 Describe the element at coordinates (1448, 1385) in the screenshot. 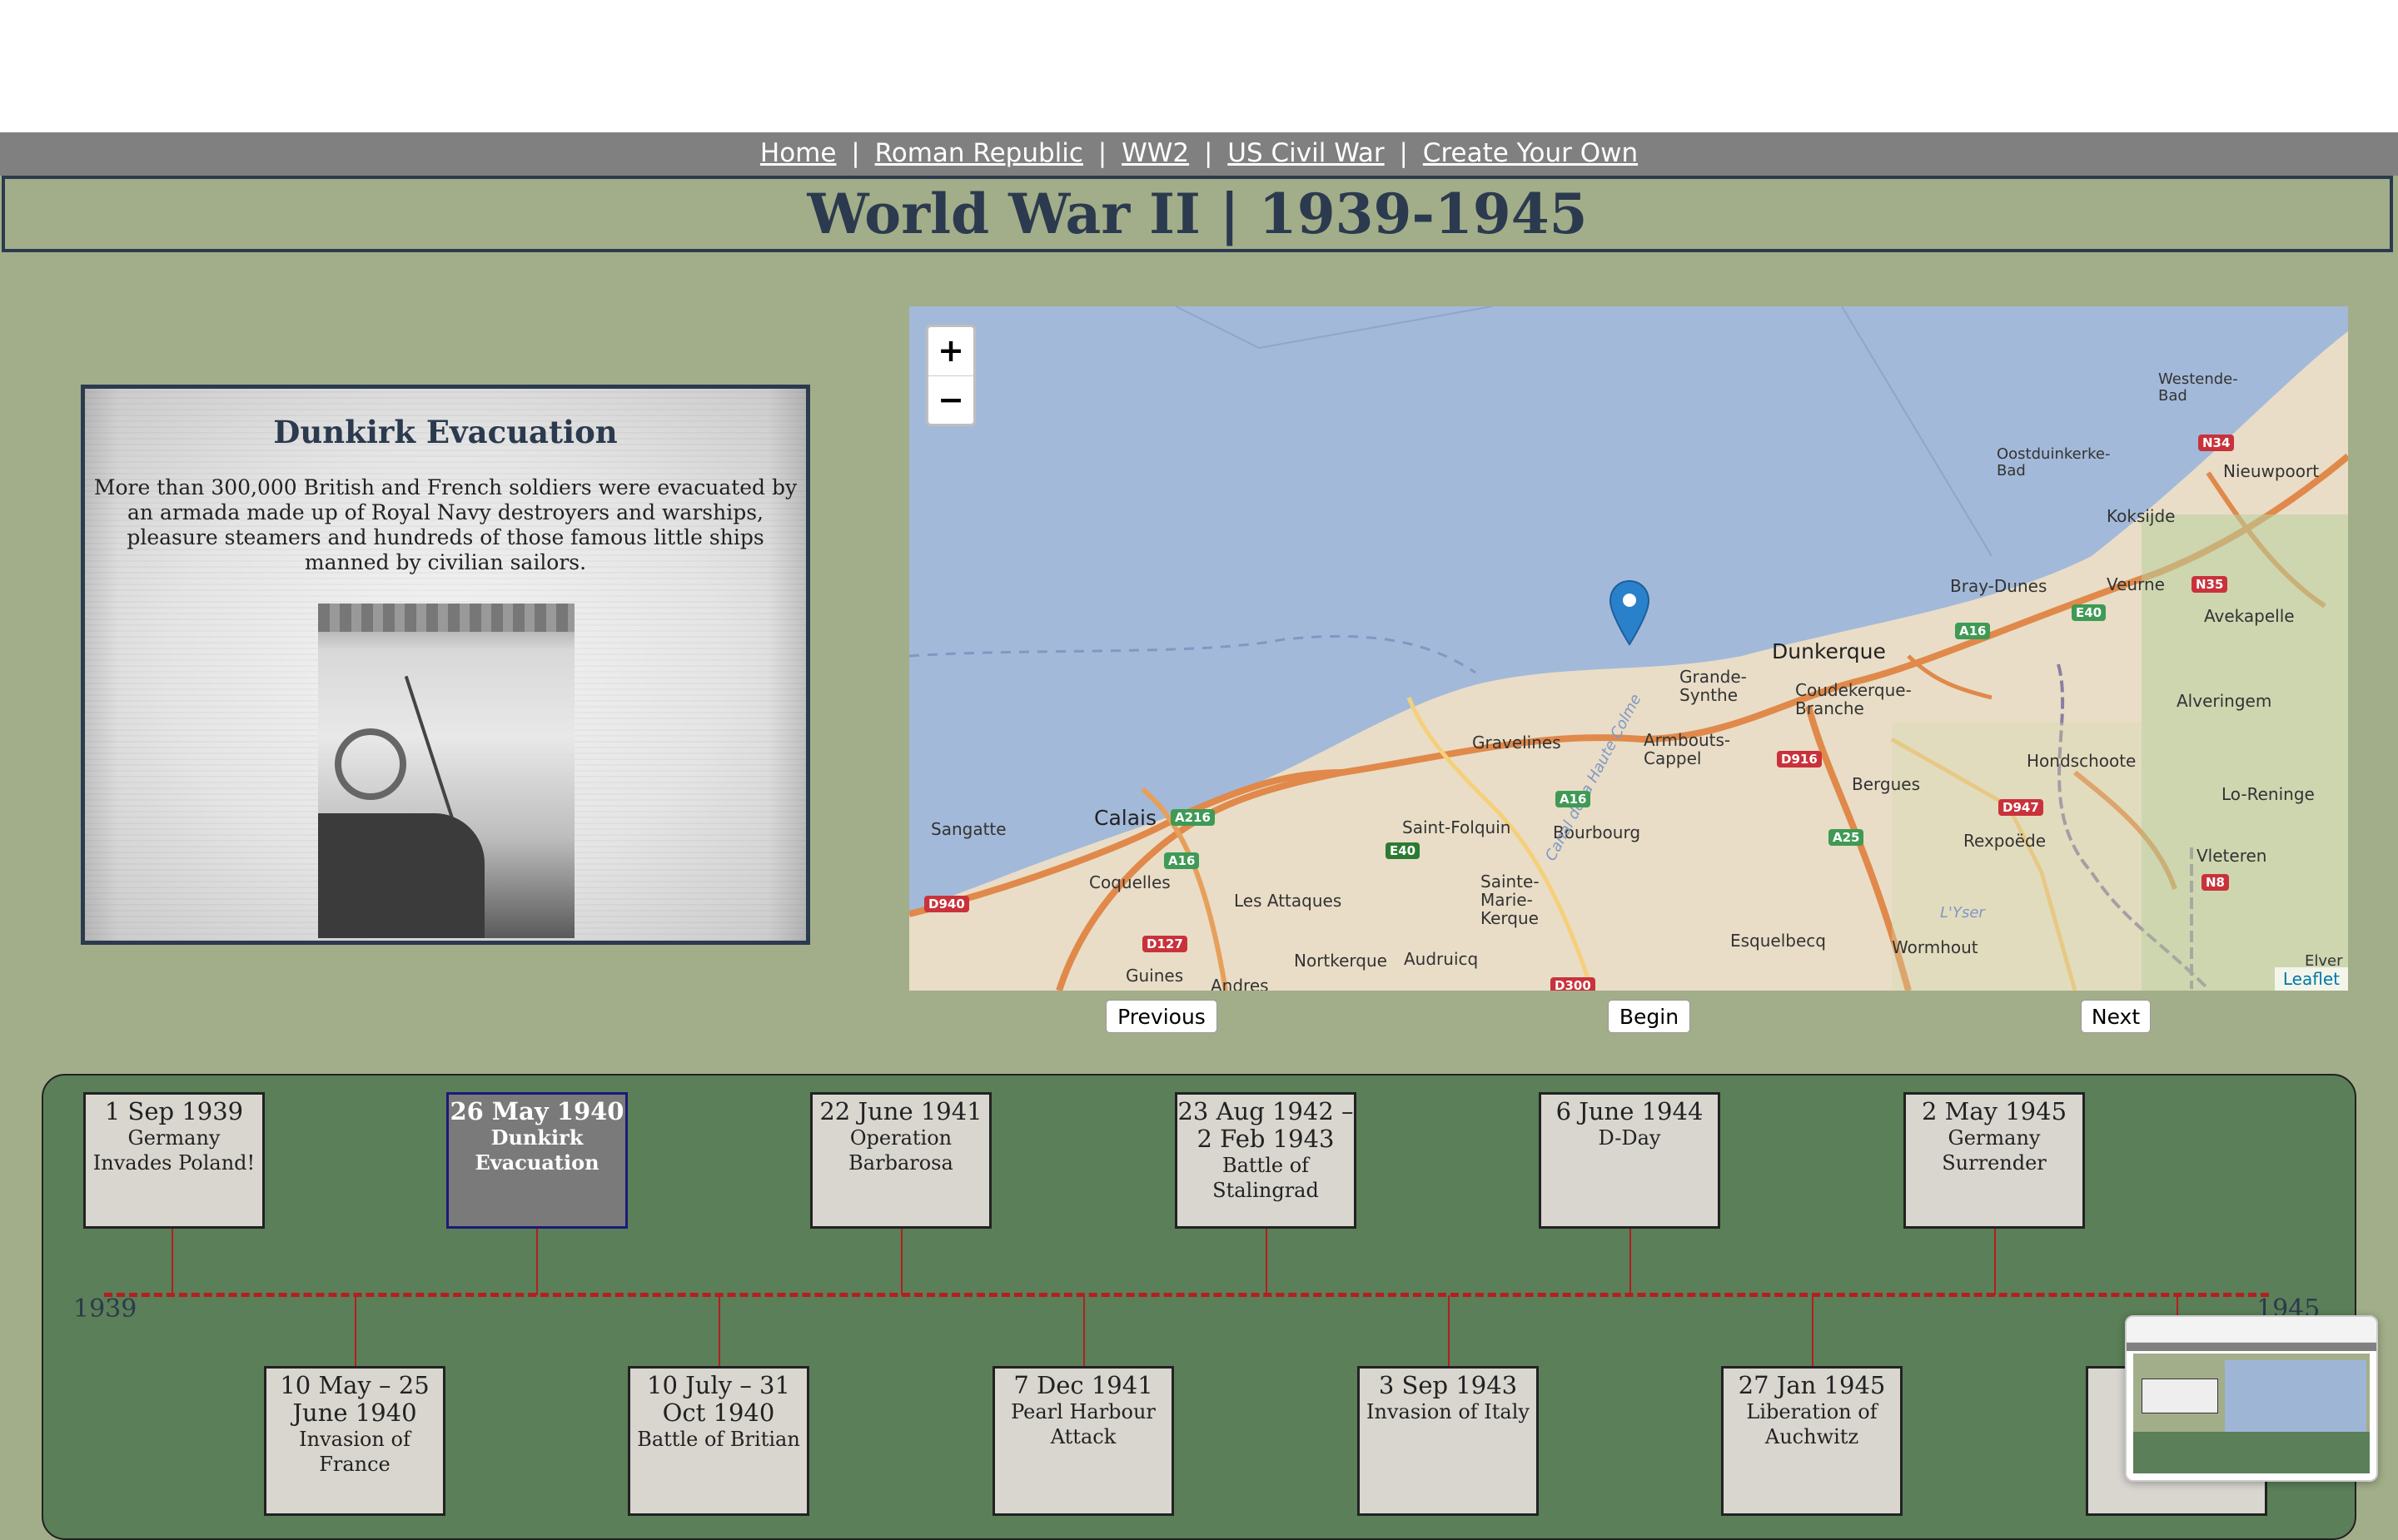

I see `event-date: 3 Sep 1943` at that location.